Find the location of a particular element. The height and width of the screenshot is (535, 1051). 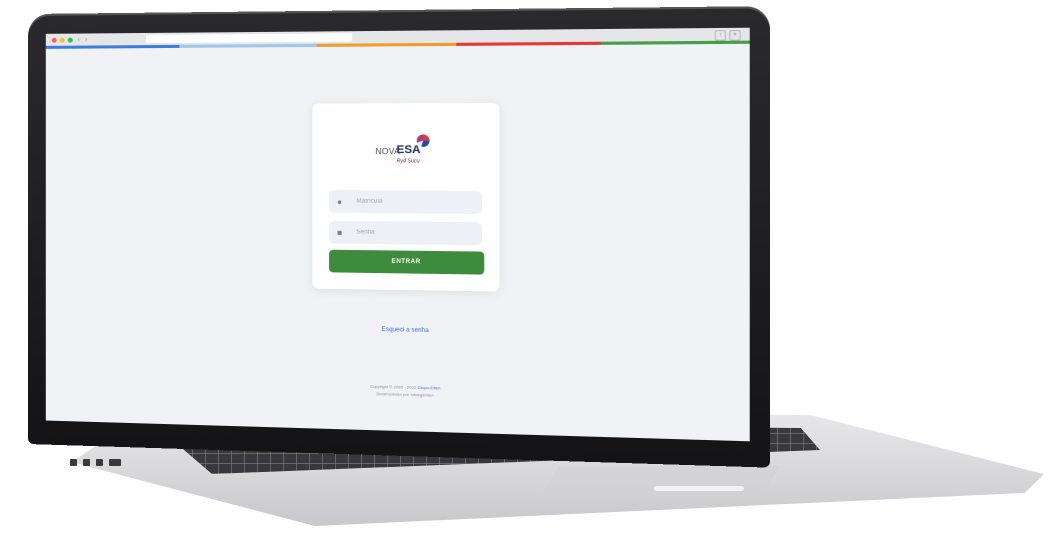

laptop-ports is located at coordinates (95, 462).